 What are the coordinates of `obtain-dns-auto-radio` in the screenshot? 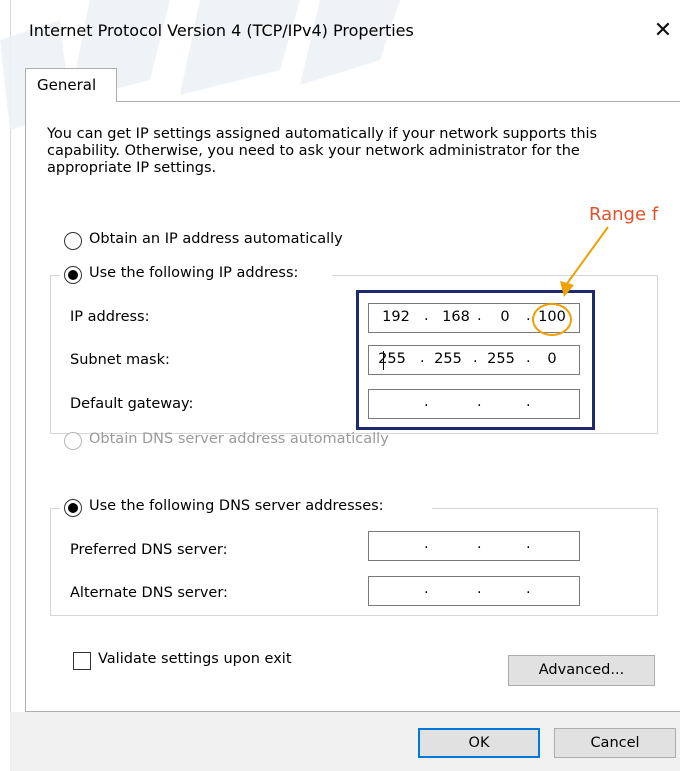 It's located at (73, 441).